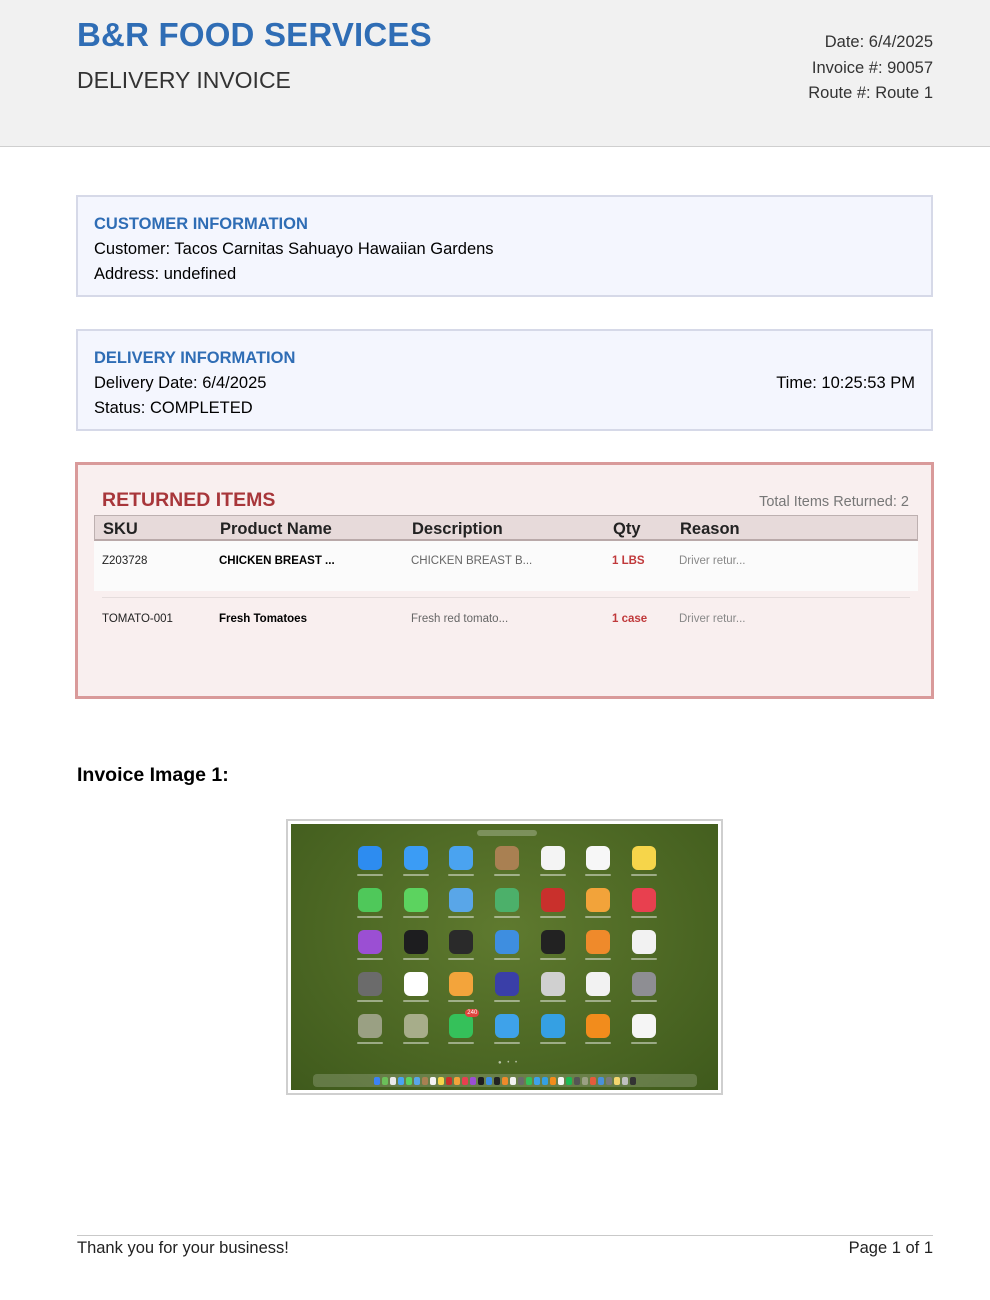  I want to click on row-product-name: Fresh Tomatoes, so click(263, 619).